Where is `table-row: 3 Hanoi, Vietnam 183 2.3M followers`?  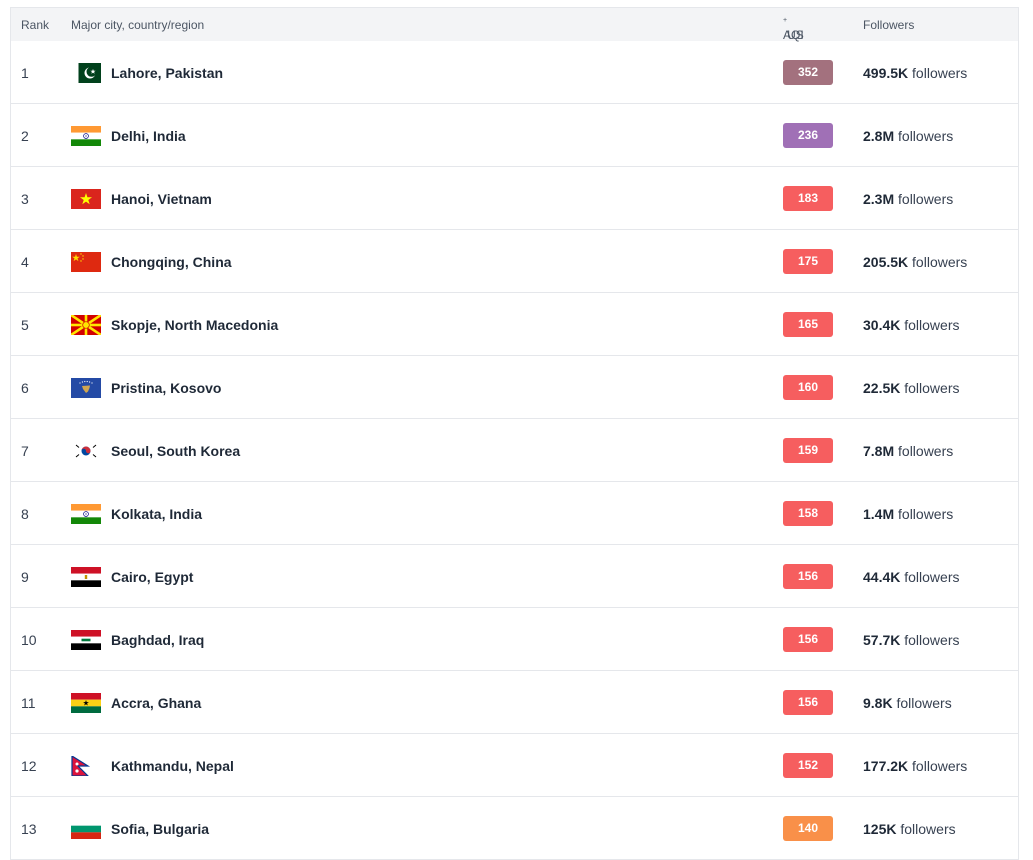
table-row: 3 Hanoi, Vietnam 183 2.3M followers is located at coordinates (514, 198).